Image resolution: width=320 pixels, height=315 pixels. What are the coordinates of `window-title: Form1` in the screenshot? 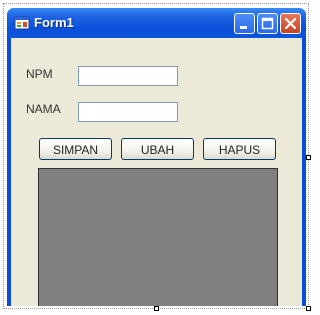 It's located at (54, 22).